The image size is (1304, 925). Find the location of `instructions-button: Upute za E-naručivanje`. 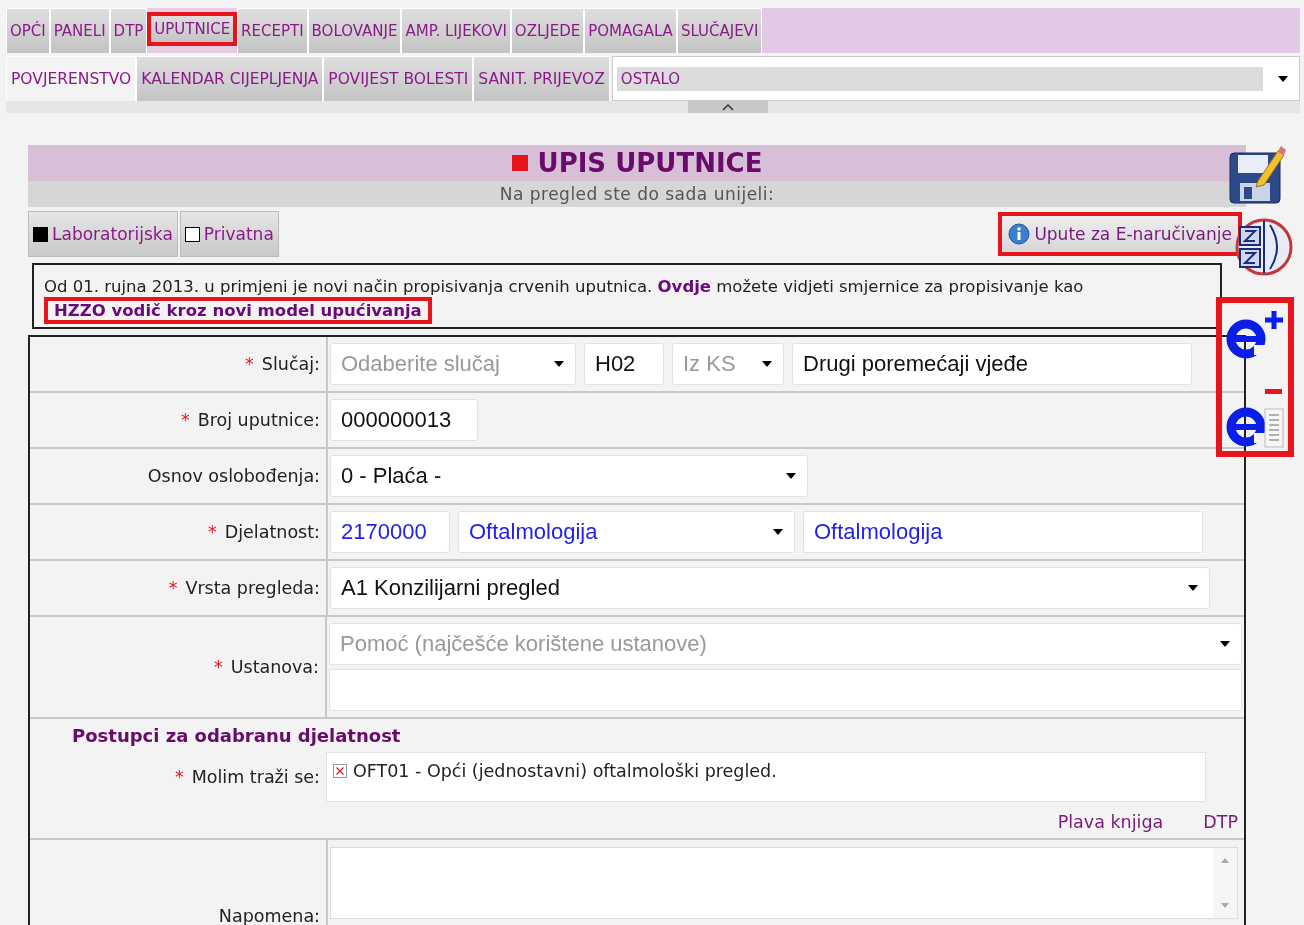

instructions-button: Upute za E-naručivanje is located at coordinates (1120, 234).